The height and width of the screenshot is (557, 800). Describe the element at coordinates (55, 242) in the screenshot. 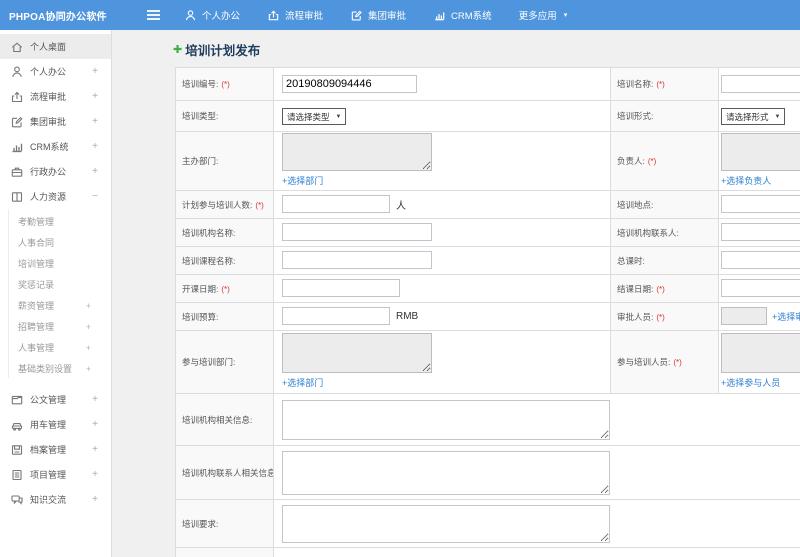

I see `sidebar-item-hr-contract: 人事合同` at that location.